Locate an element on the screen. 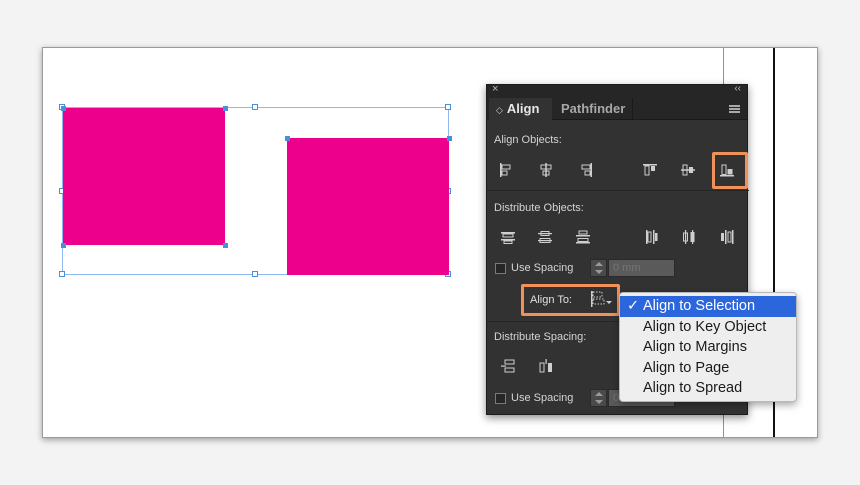  close-icon: × is located at coordinates (495, 89).